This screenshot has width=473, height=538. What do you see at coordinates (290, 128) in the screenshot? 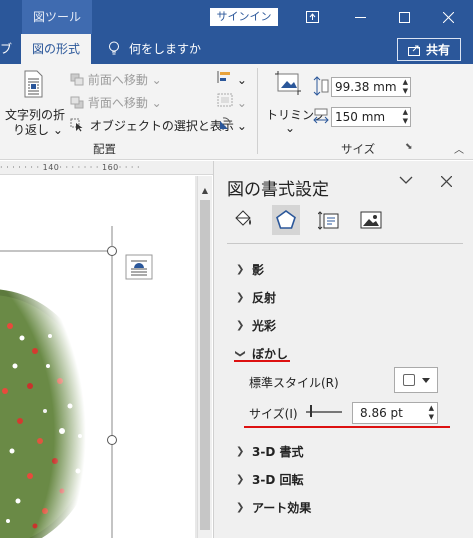
I see `crop-dropdown-arrow: ⌄` at bounding box center [290, 128].